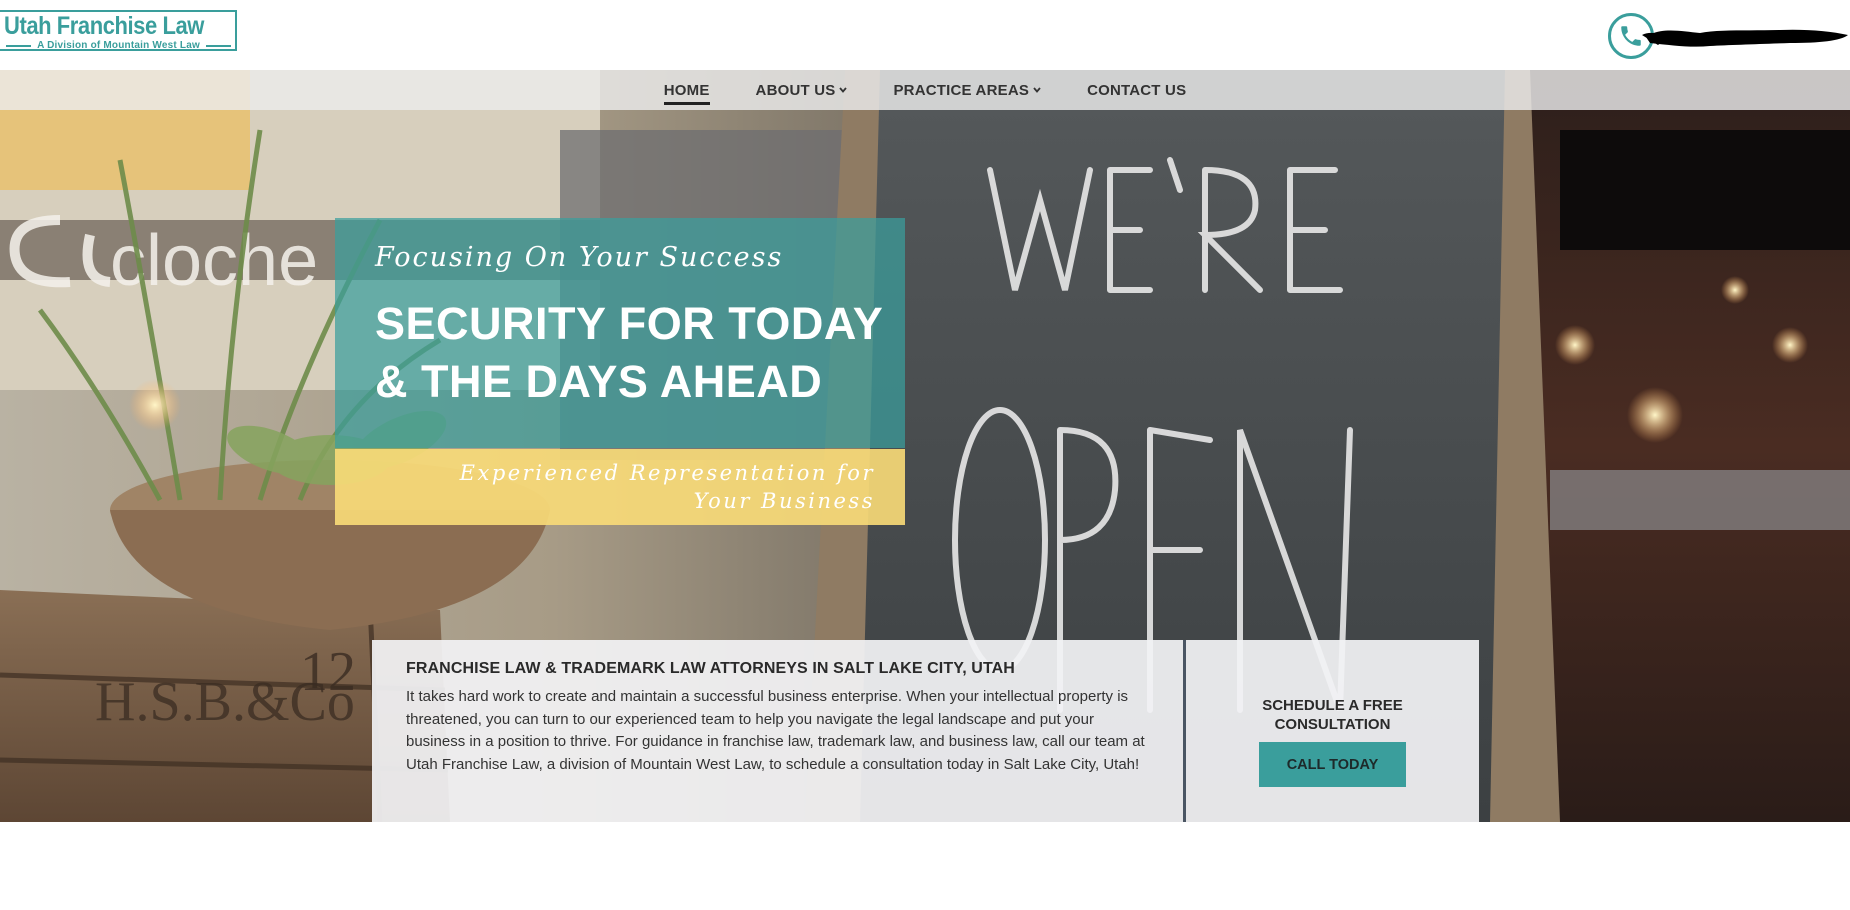  Describe the element at coordinates (599, 381) in the screenshot. I see `hero-headline-line2: & THE DAYS AHEAD` at that location.